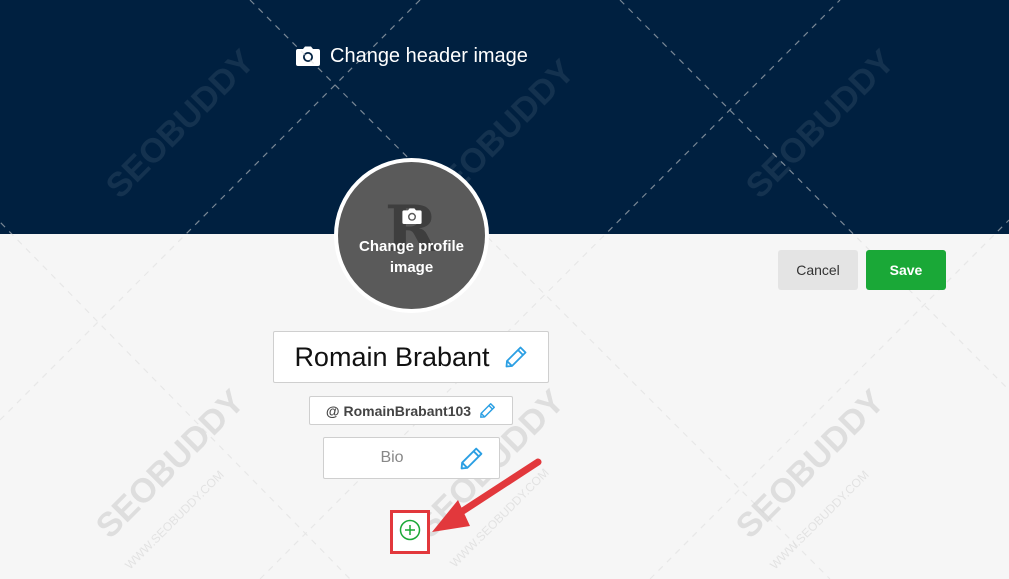  Describe the element at coordinates (411, 257) in the screenshot. I see `change-profile-label: Change profile image` at that location.